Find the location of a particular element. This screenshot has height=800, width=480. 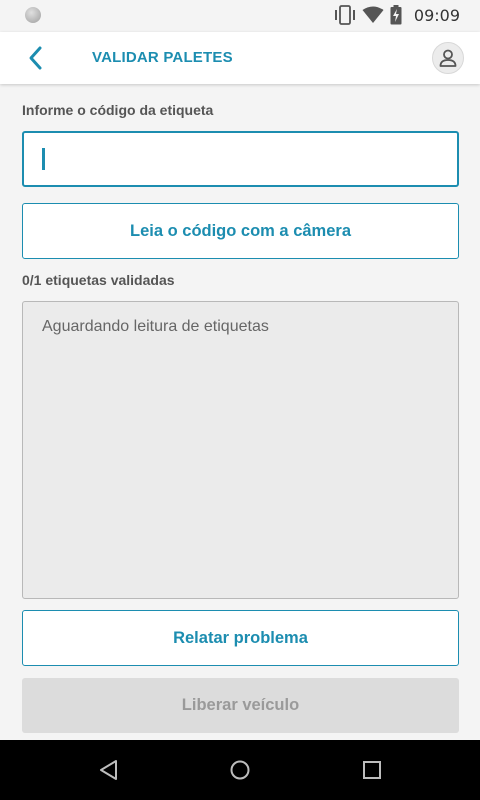

scan-camera-button: Leia o código com a câmera is located at coordinates (240, 231).